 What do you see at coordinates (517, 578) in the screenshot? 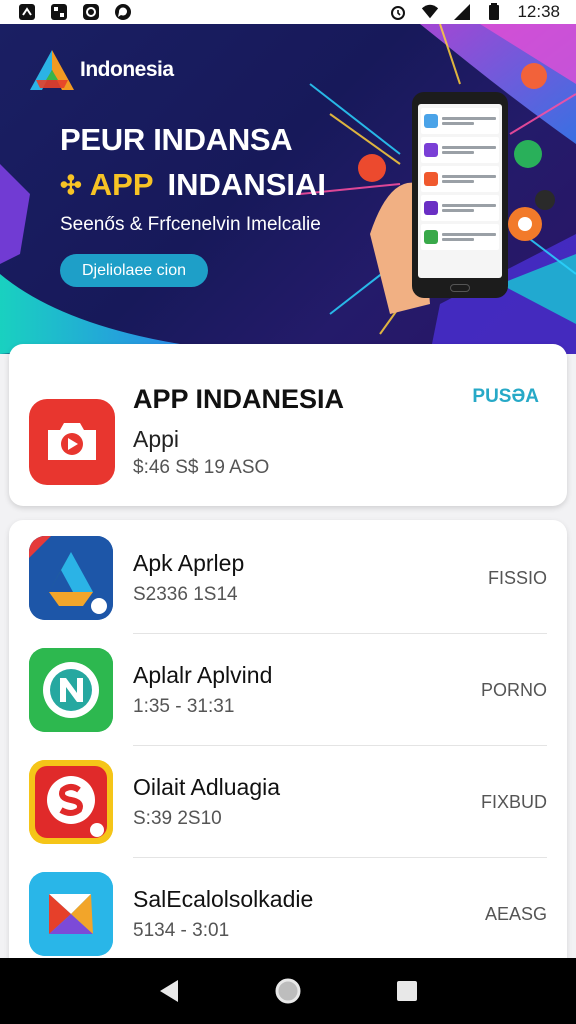
I see `app-action-button: FISSIO` at bounding box center [517, 578].